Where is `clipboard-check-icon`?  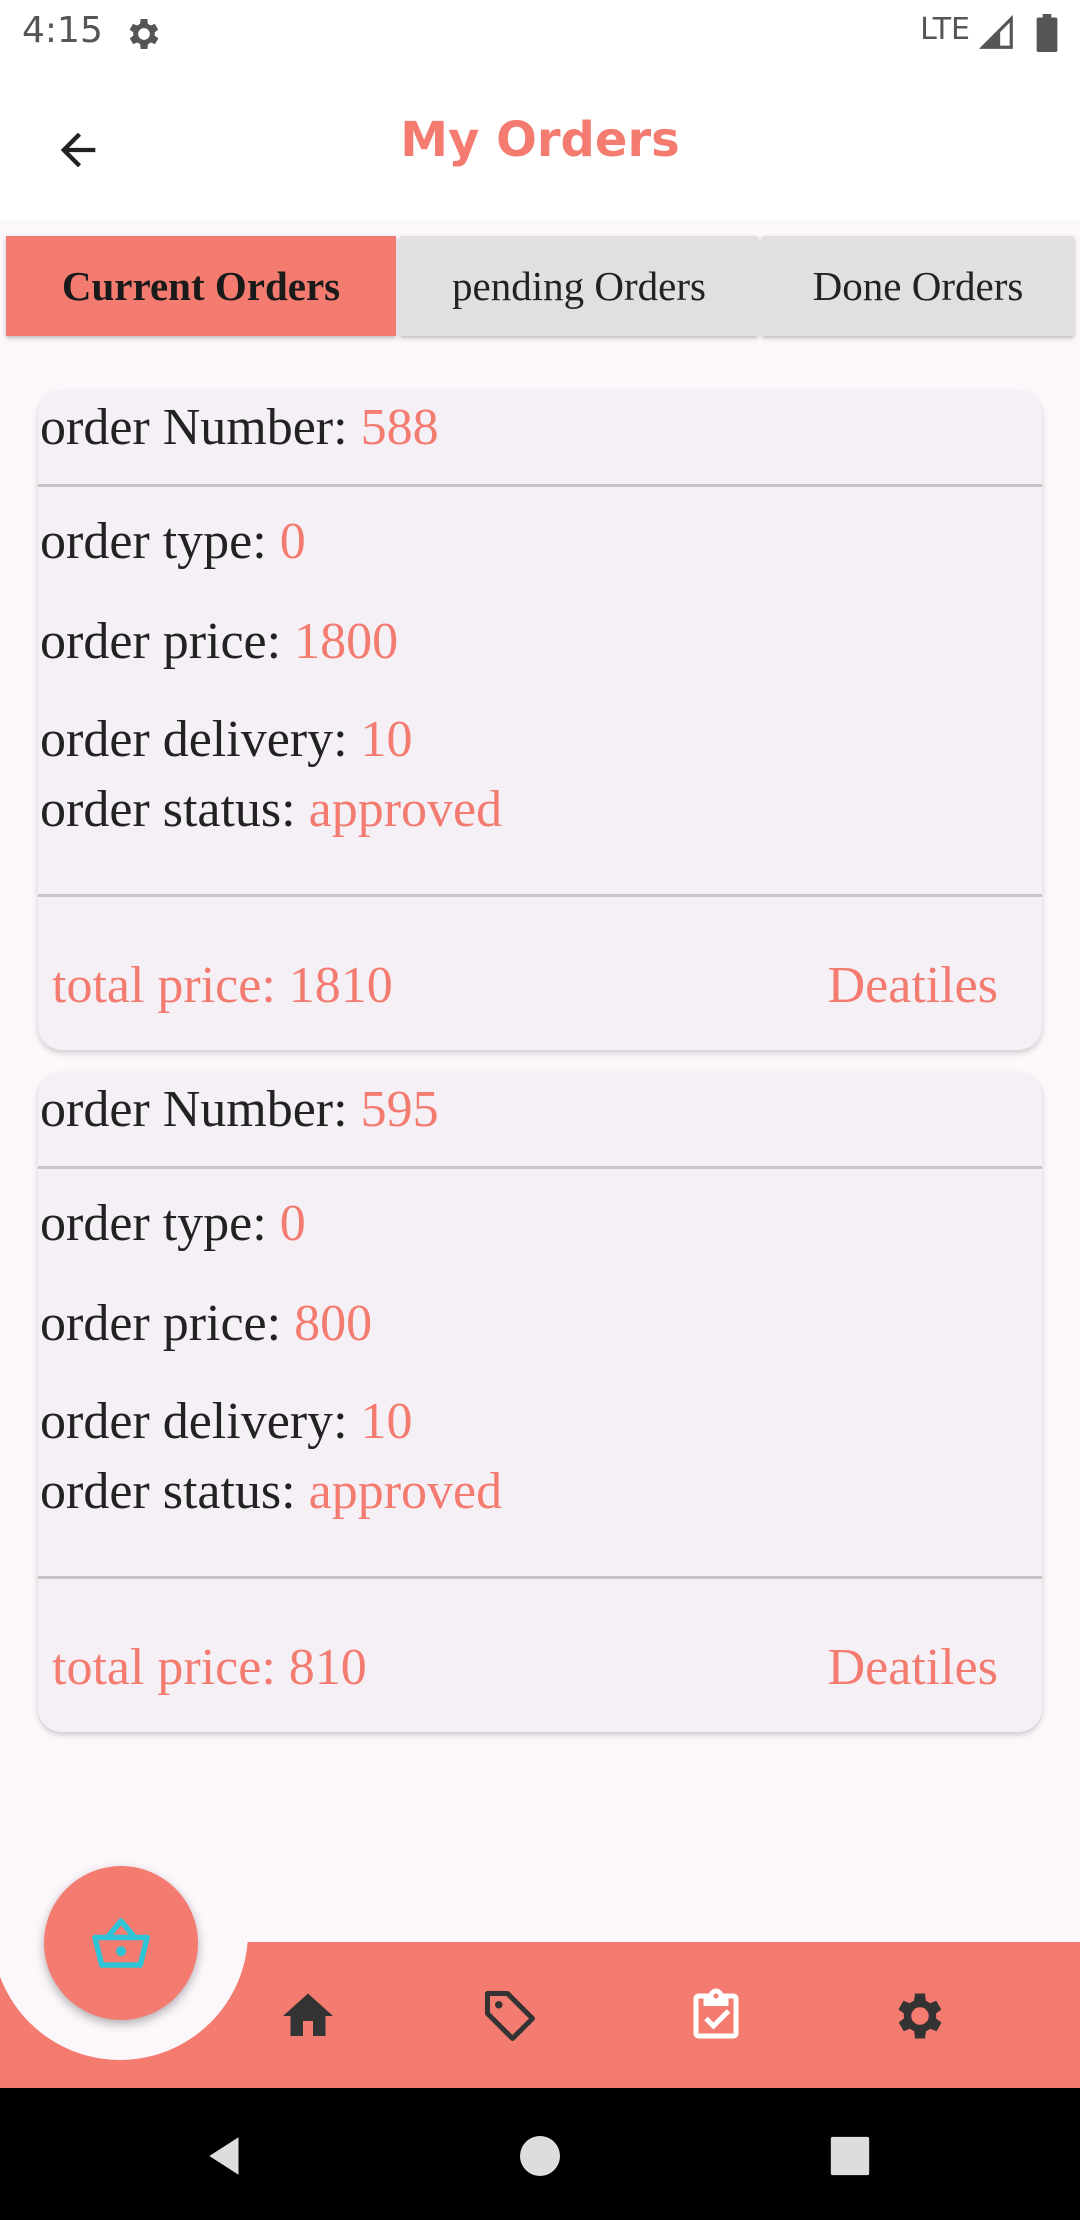 clipboard-check-icon is located at coordinates (716, 2013).